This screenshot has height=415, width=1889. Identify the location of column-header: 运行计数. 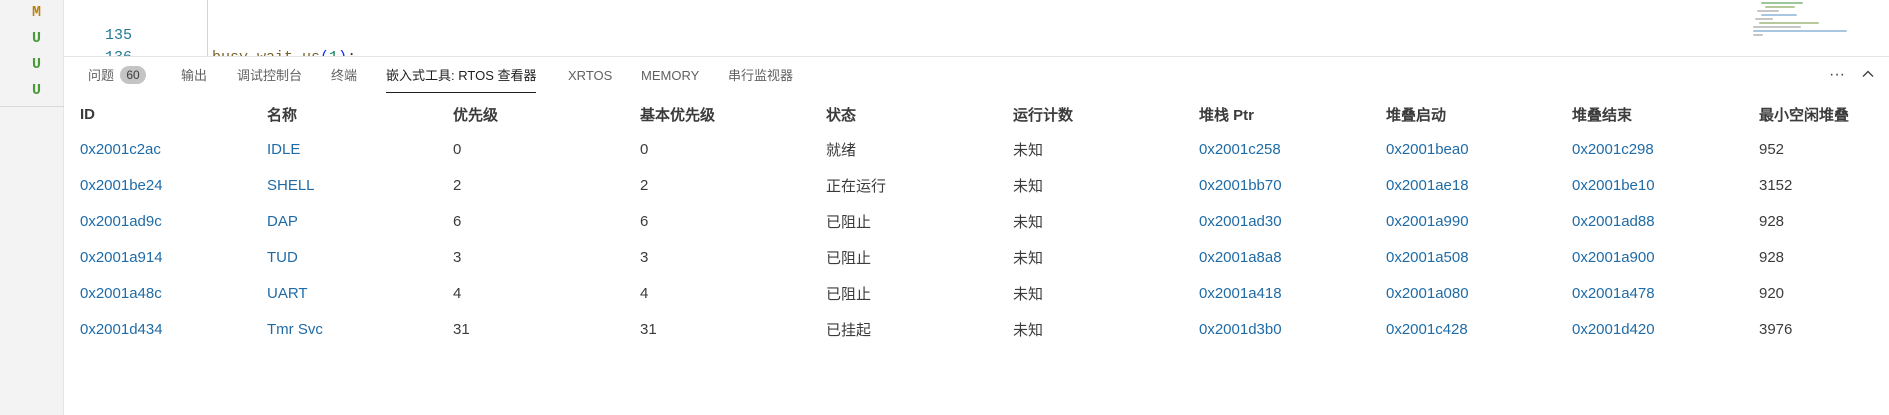
(1043, 115).